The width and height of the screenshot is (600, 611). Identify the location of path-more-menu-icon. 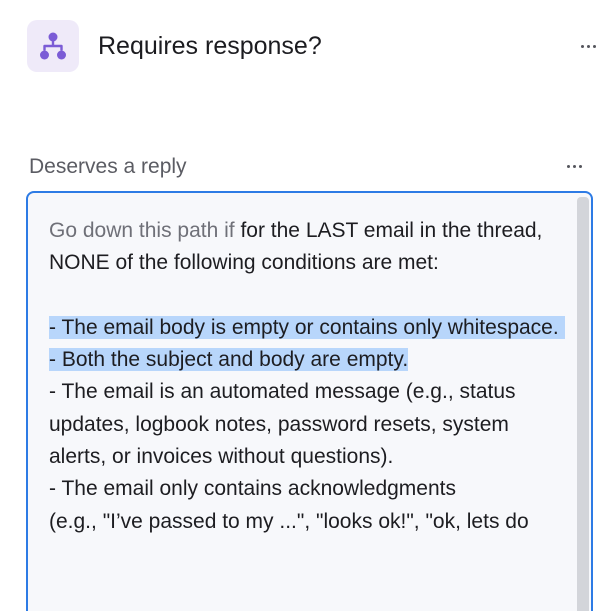
(574, 166).